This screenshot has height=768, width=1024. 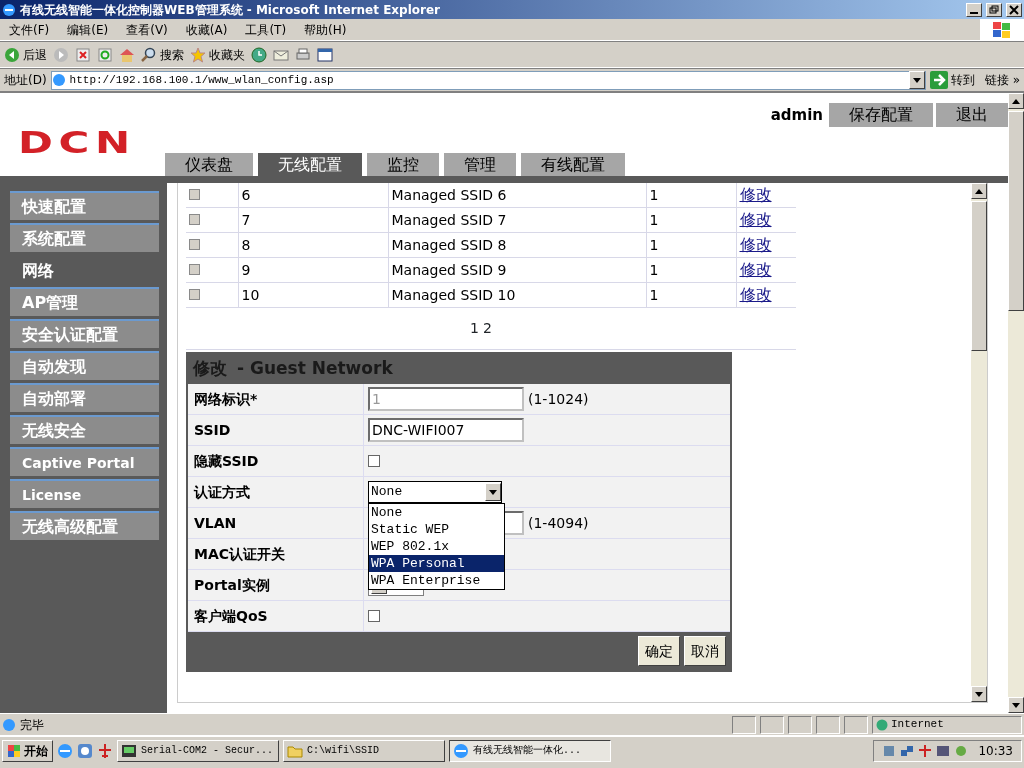 What do you see at coordinates (436, 563) in the screenshot?
I see `dropdown-option: WPA Personal` at bounding box center [436, 563].